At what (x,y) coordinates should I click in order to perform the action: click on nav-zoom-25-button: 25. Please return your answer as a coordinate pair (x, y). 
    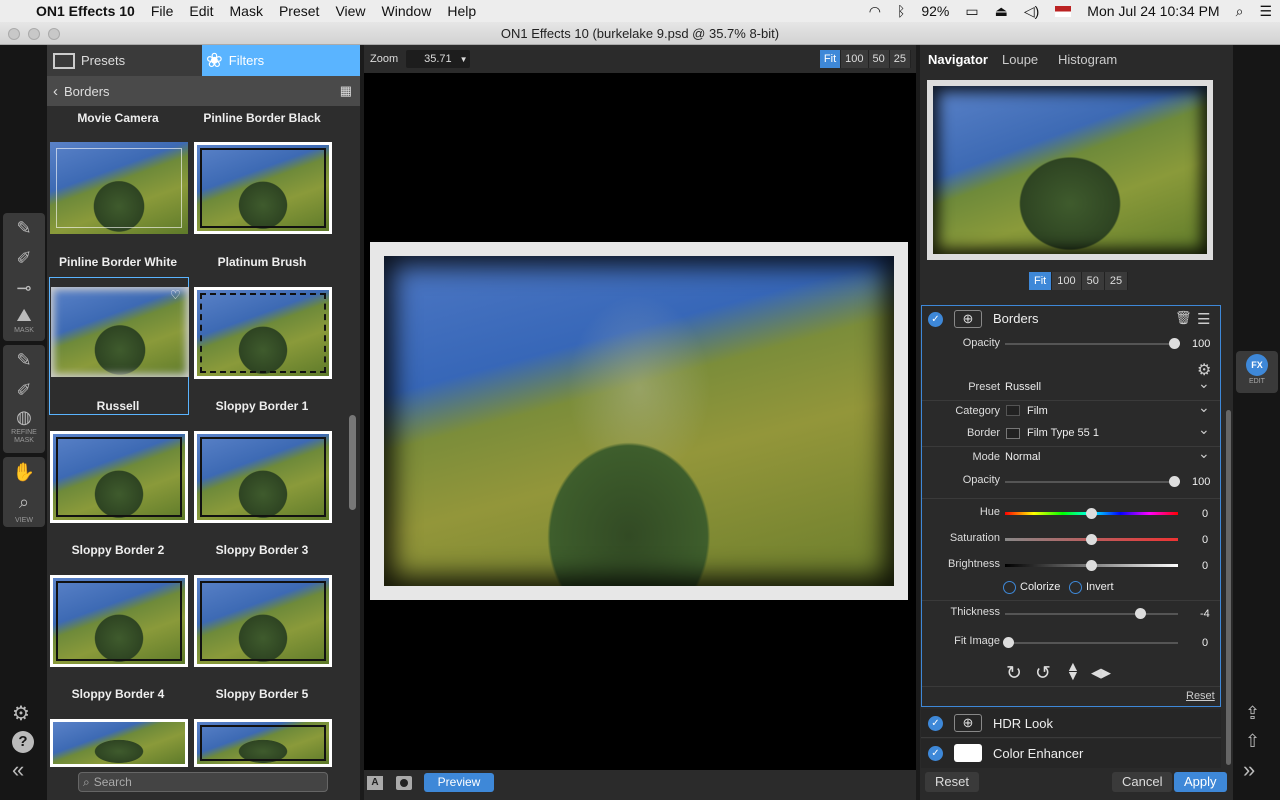
    Looking at the image, I should click on (1116, 281).